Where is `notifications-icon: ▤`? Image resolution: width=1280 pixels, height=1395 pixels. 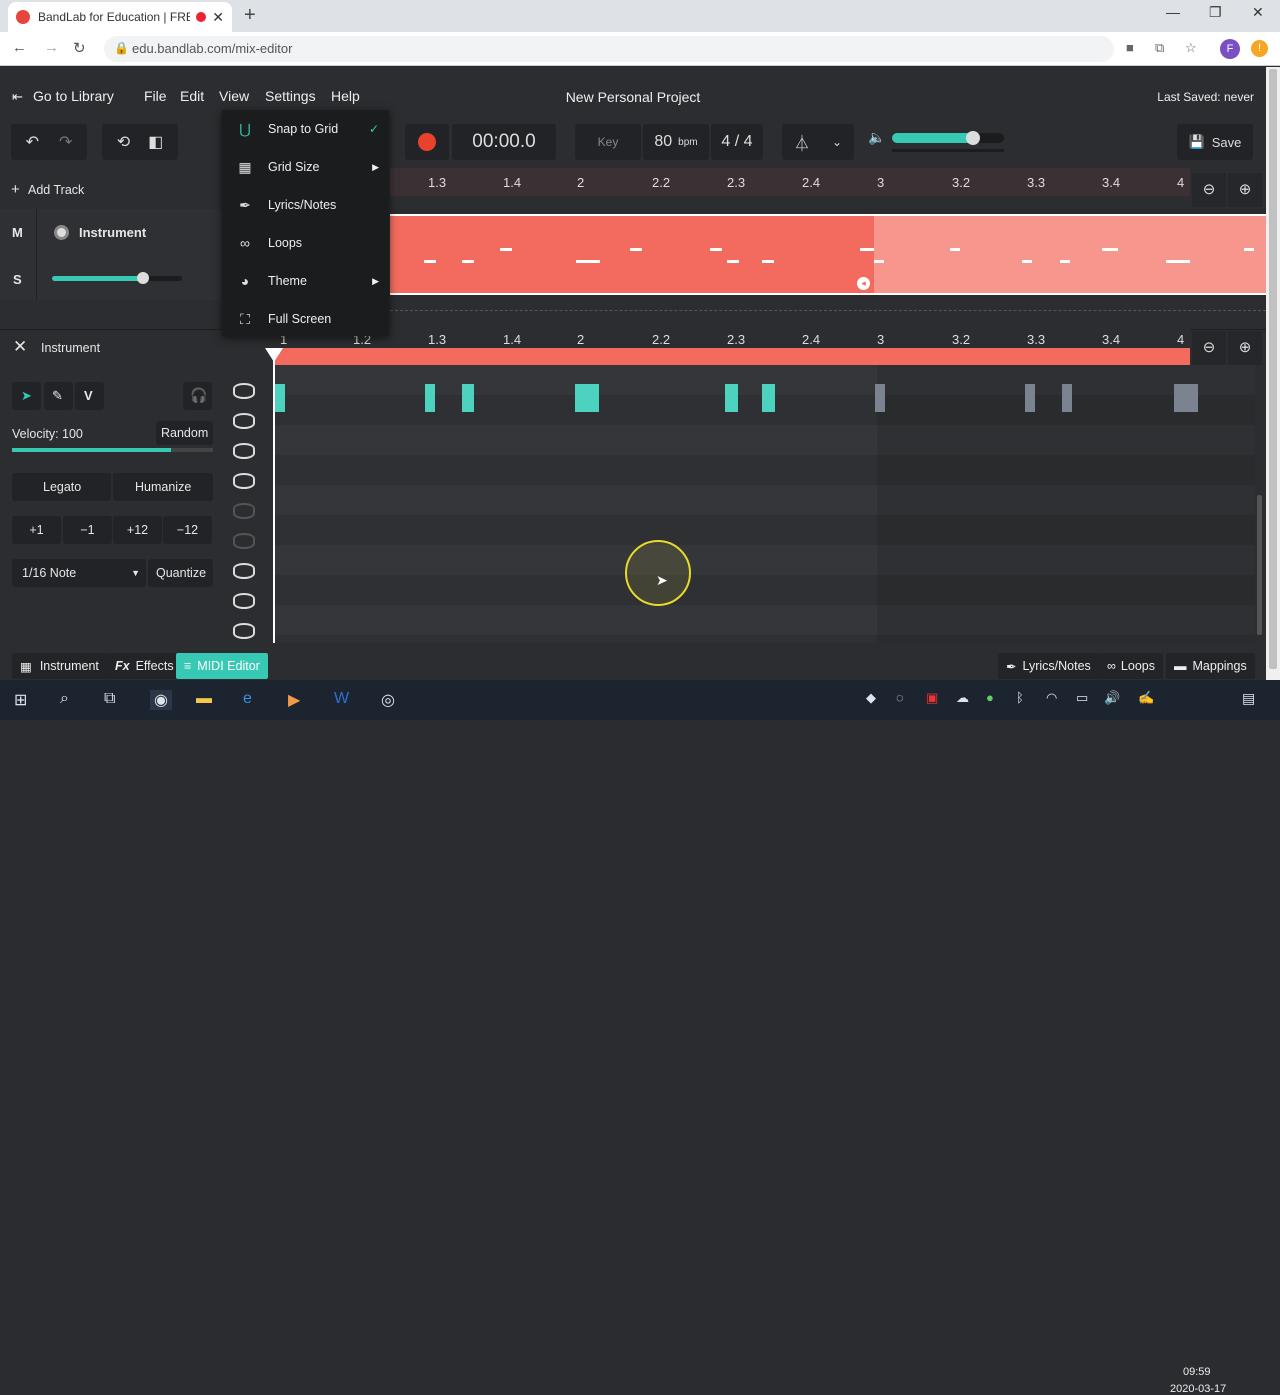 notifications-icon: ▤ is located at coordinates (1248, 698).